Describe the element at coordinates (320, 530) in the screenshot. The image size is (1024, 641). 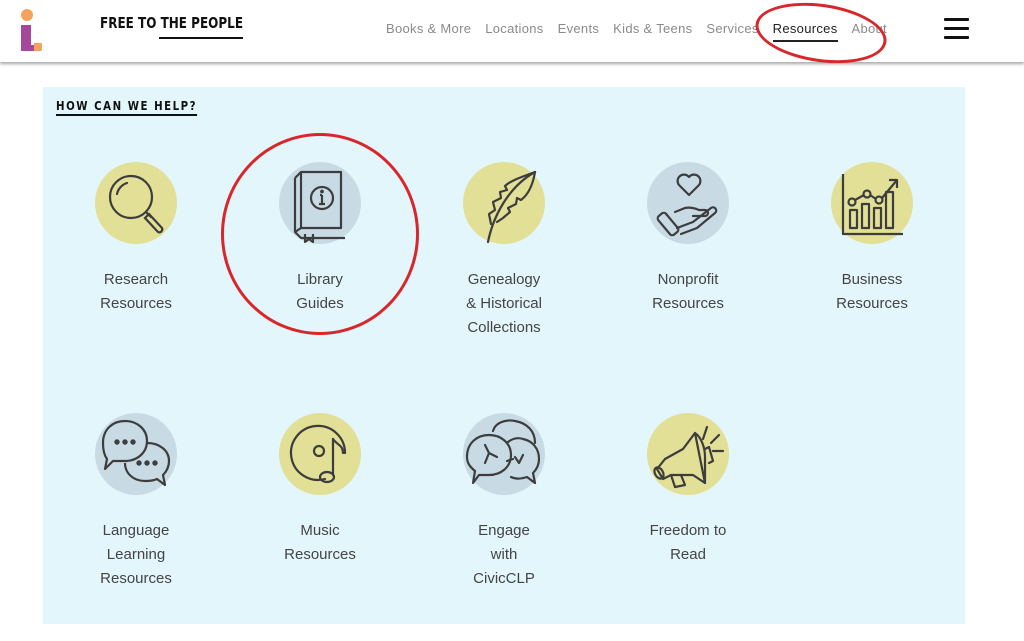
I see `label-line: Music` at that location.